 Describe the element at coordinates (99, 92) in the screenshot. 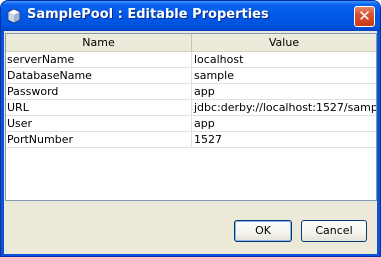

I see `property-name-cell: Password` at that location.